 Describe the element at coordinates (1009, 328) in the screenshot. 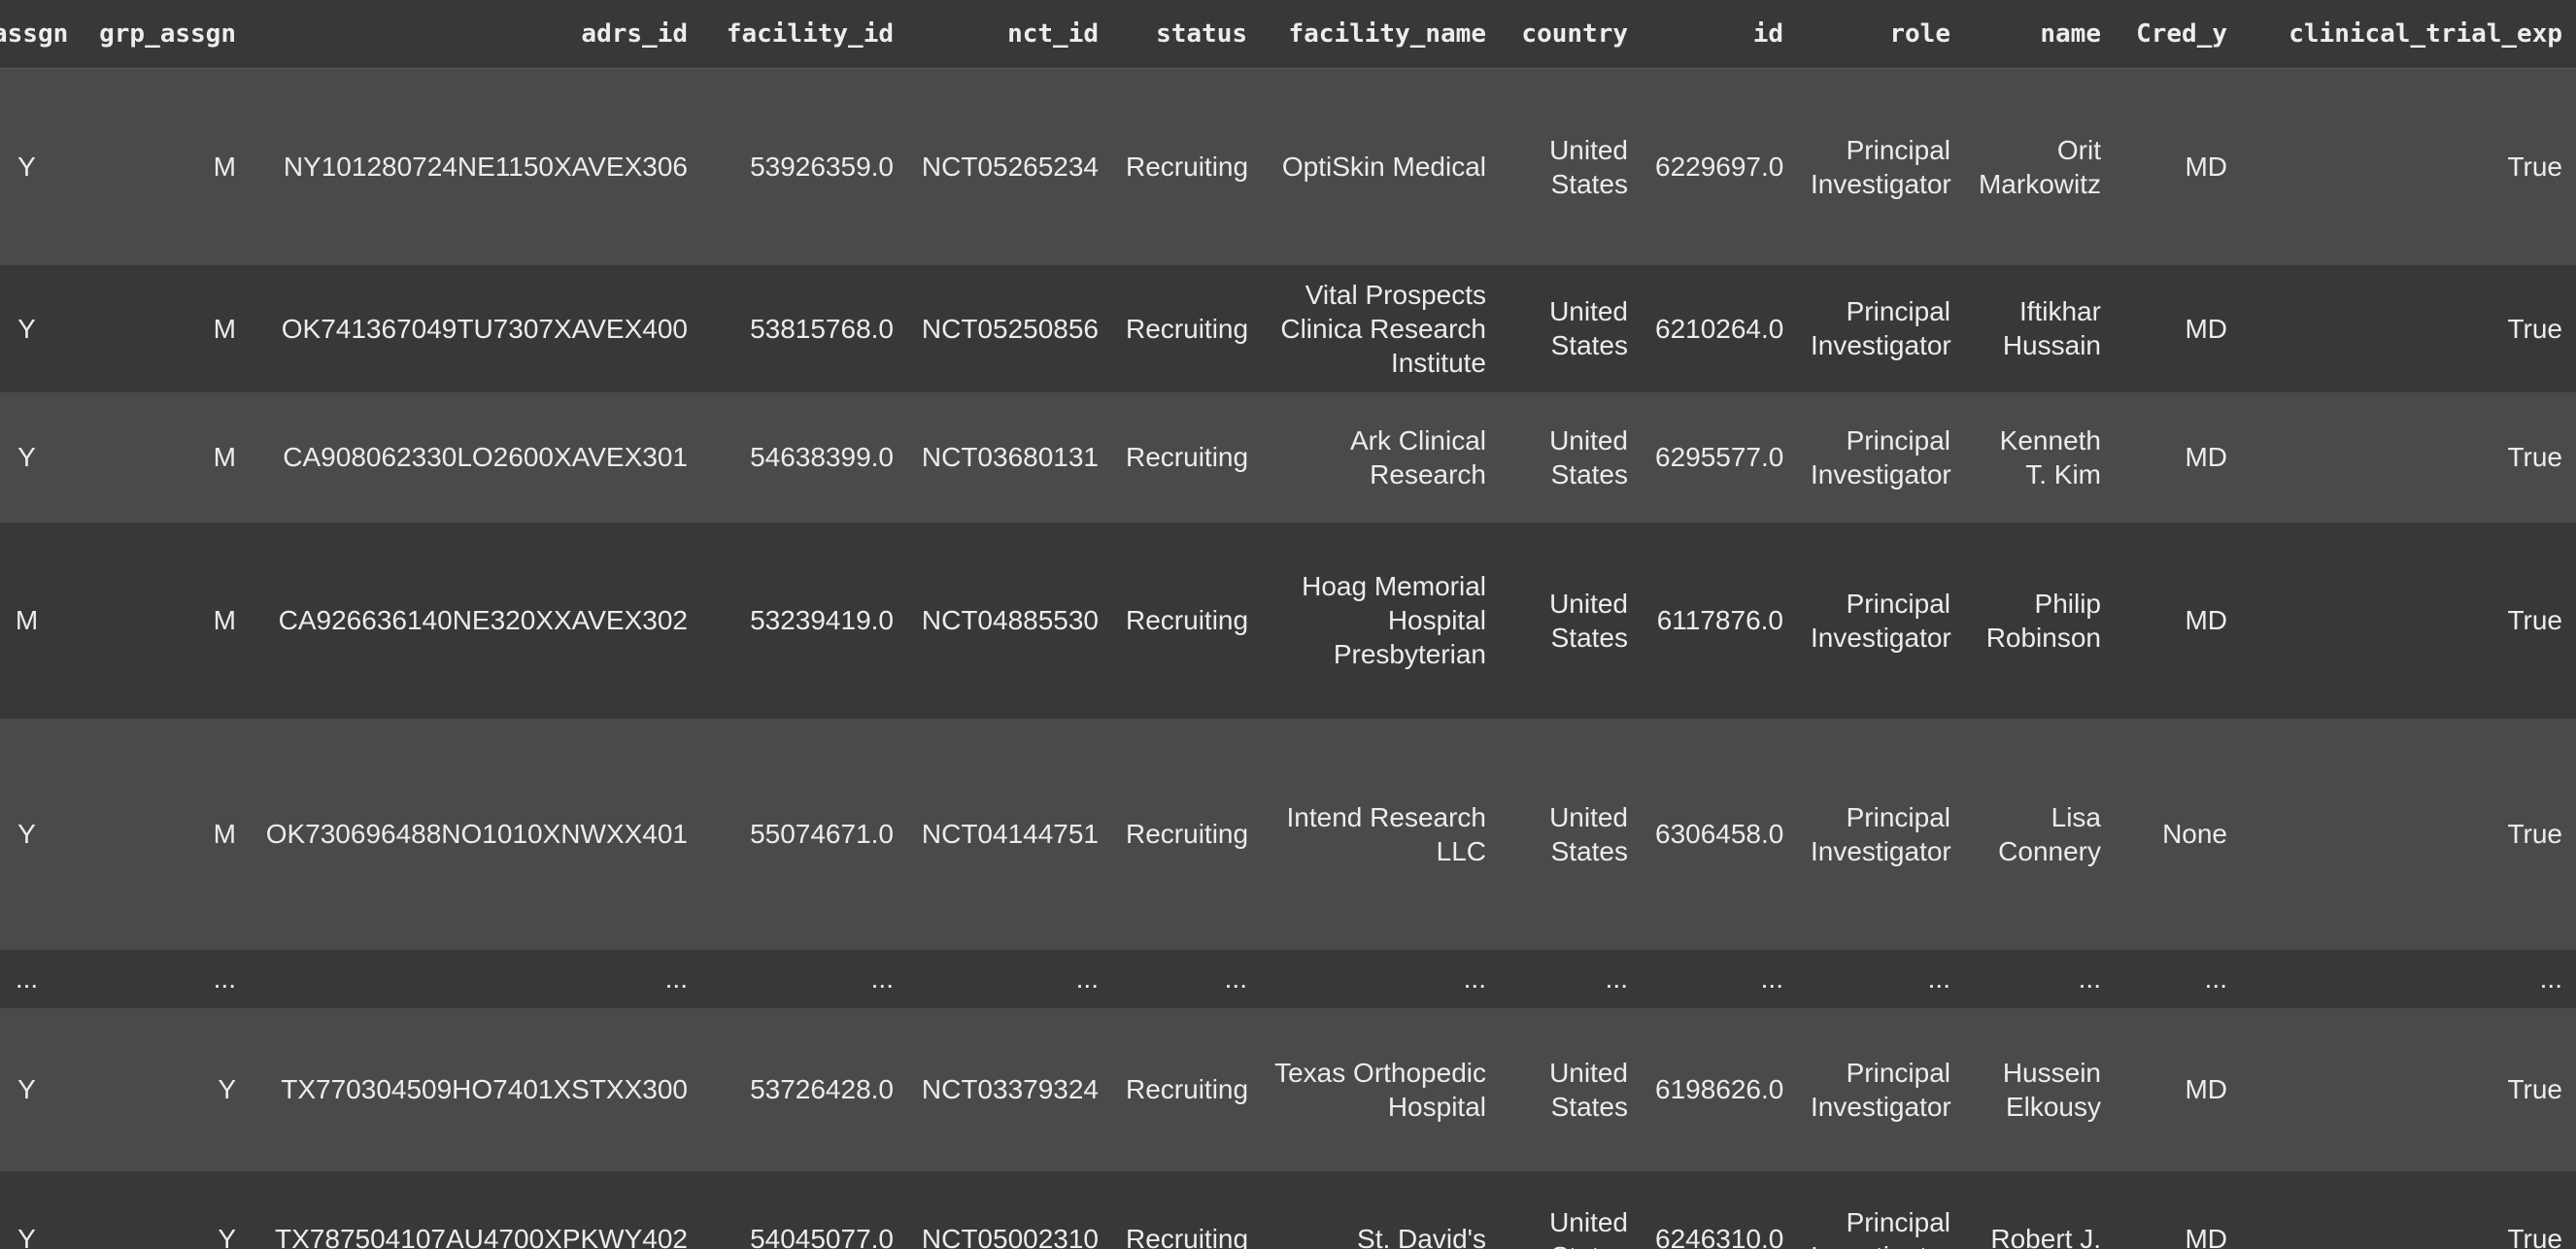

I see `cell-nct-id: NCT05250856` at that location.